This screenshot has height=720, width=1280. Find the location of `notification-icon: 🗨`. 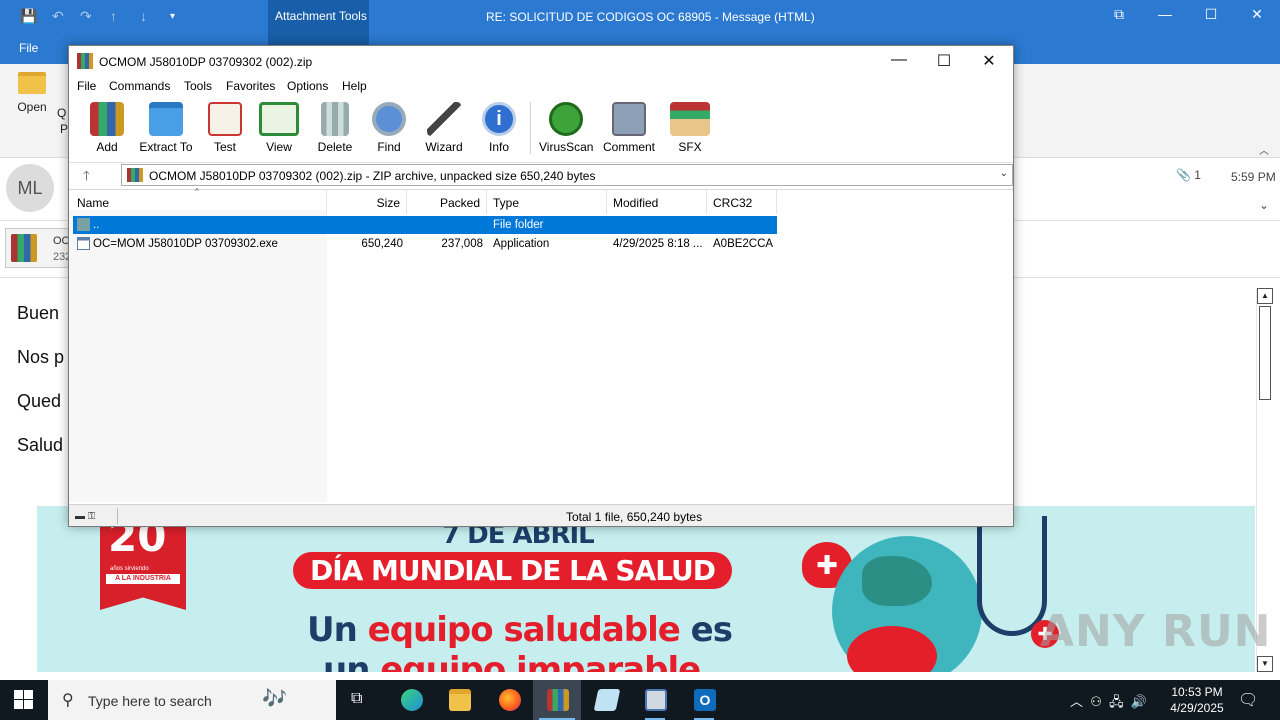

notification-icon: 🗨 is located at coordinates (1248, 700).